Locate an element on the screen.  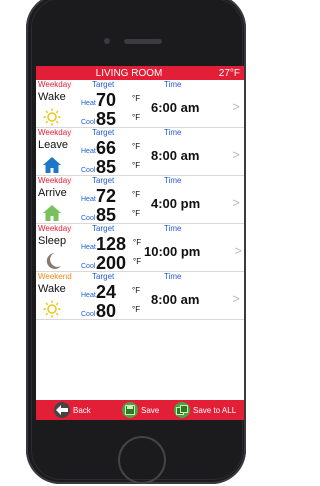
event-name: Arrive is located at coordinates (52, 193).